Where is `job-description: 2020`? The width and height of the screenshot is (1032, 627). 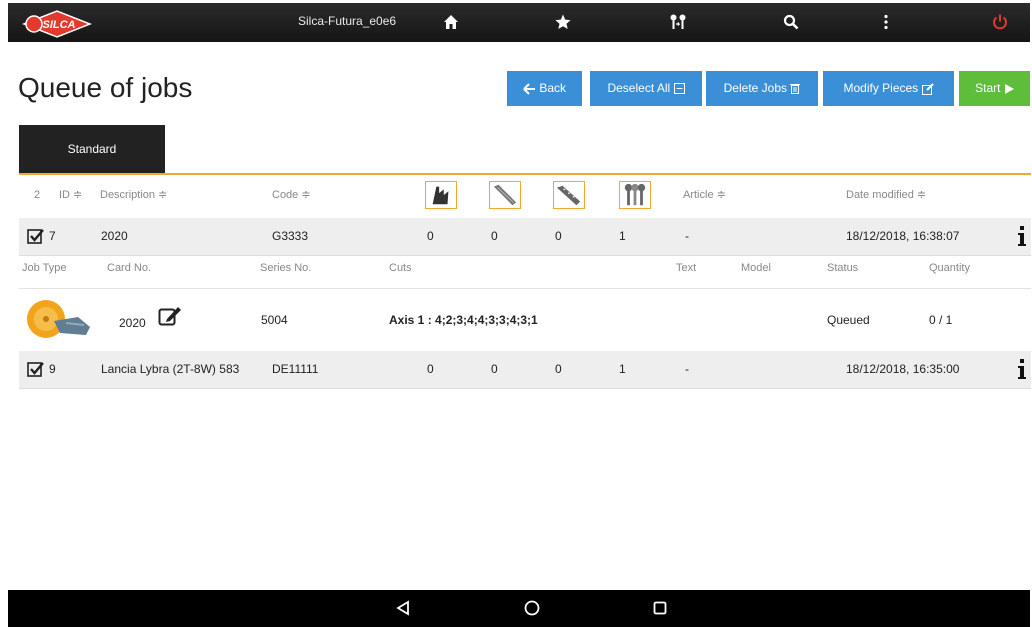
job-description: 2020 is located at coordinates (114, 236).